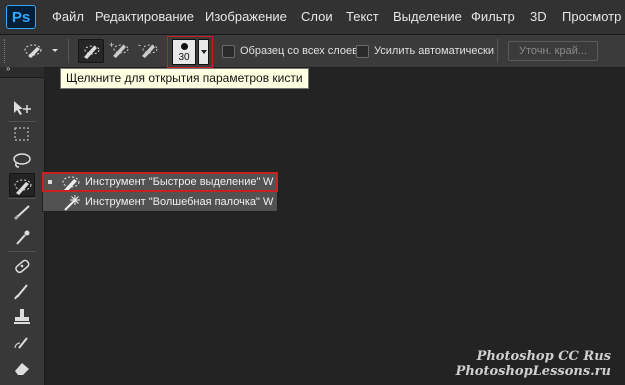  I want to click on options-grip, so click(5, 51).